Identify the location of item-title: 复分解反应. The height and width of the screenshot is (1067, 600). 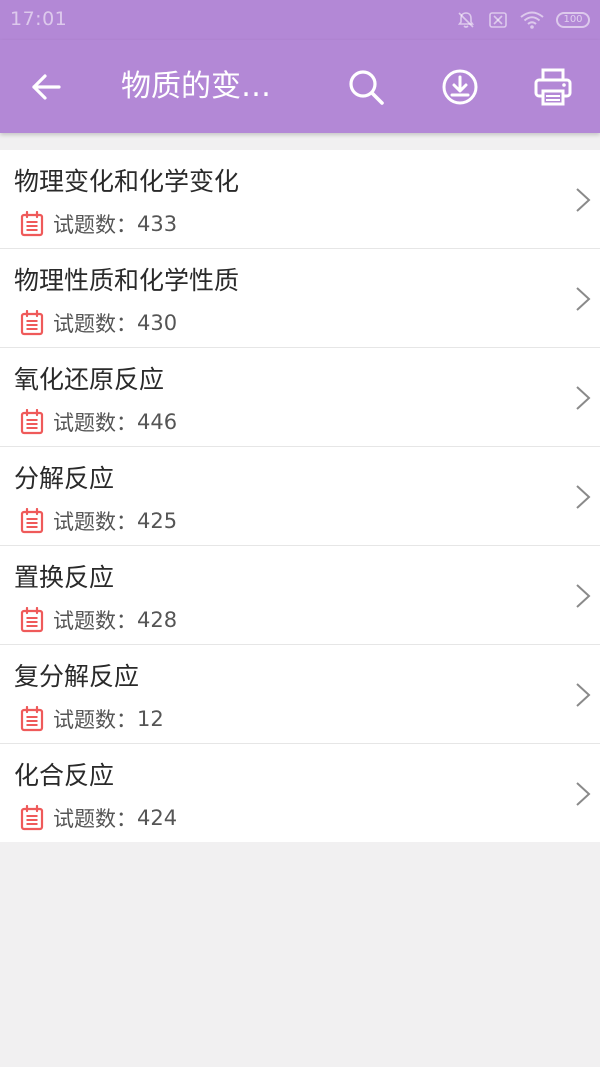
(77, 676).